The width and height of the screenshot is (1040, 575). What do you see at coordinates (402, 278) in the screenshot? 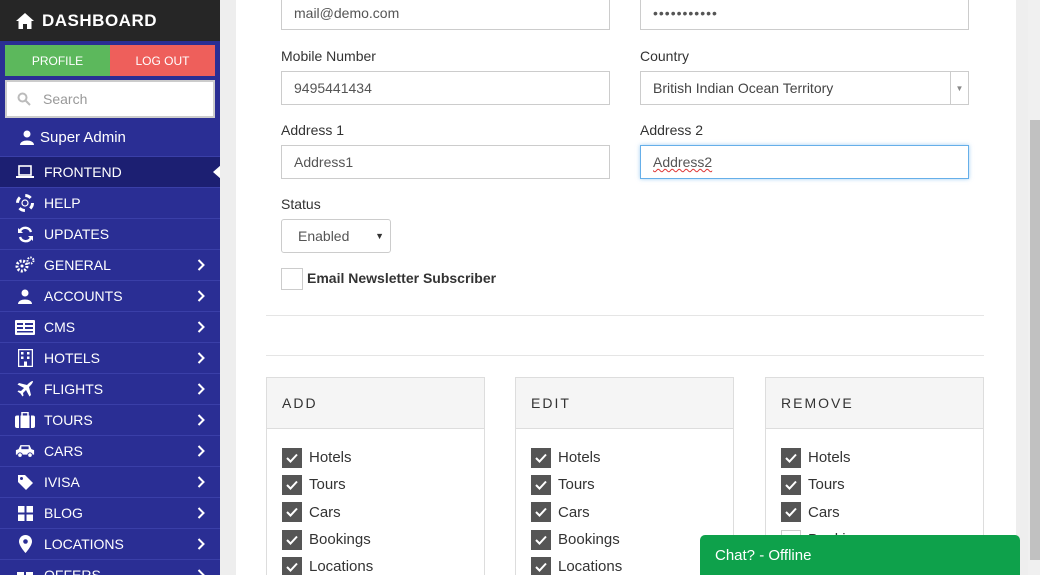
I see `newsletter-label: Email Newsletter Subscriber` at bounding box center [402, 278].